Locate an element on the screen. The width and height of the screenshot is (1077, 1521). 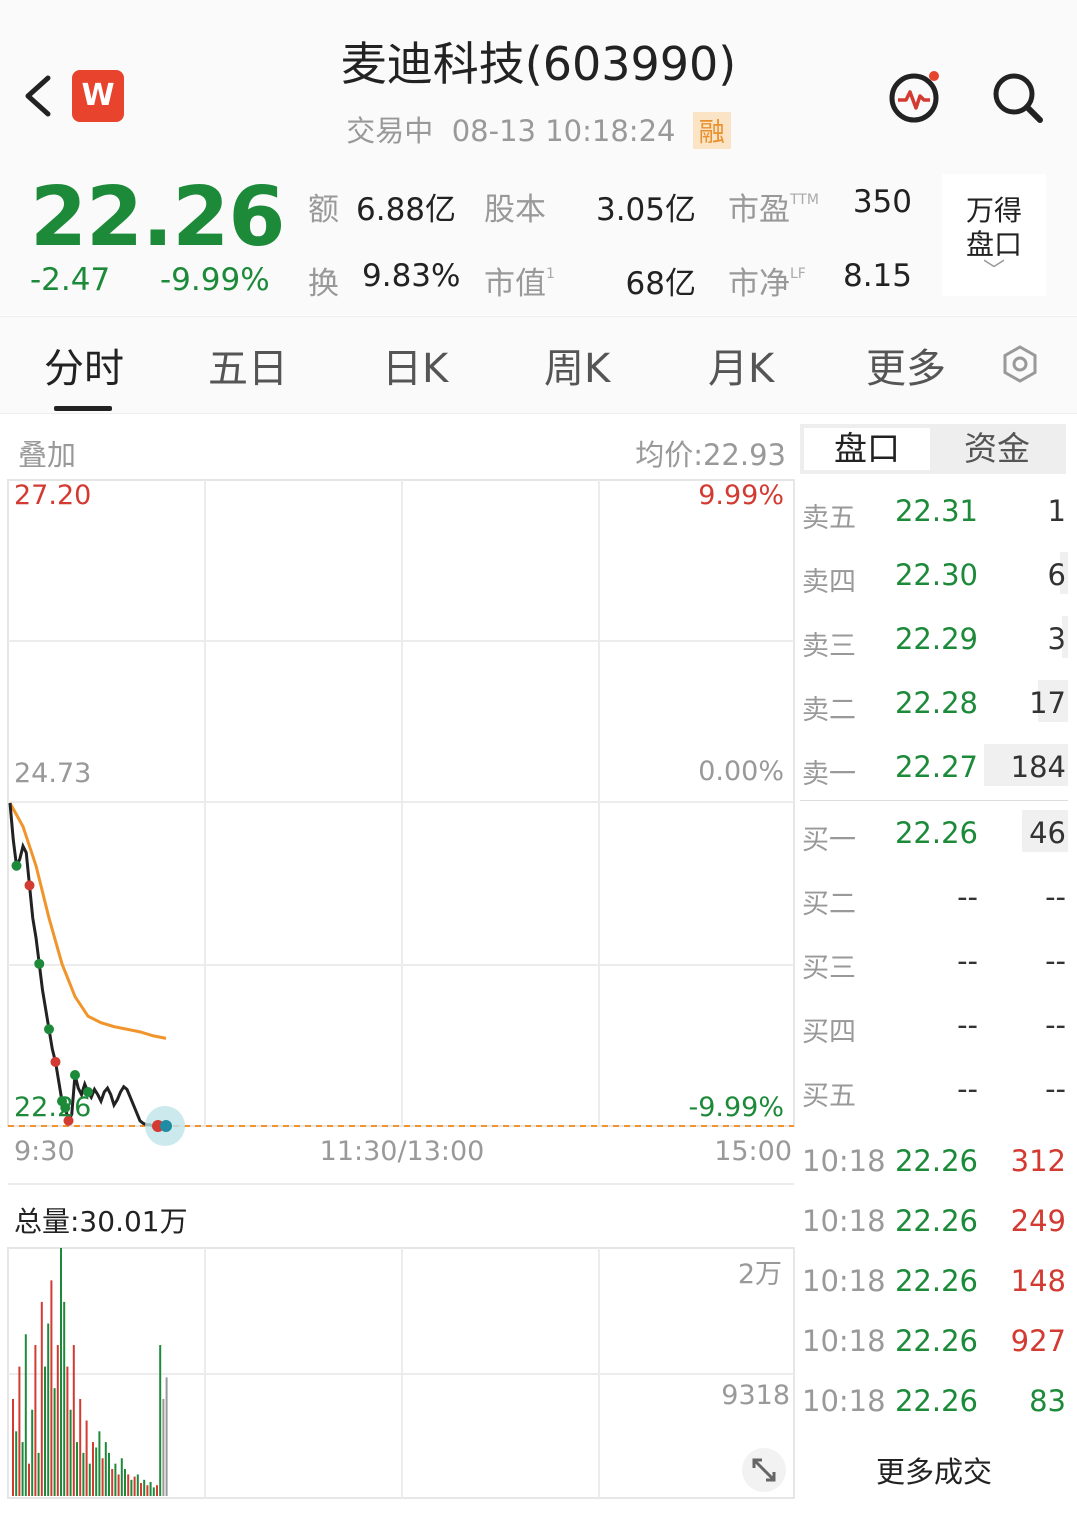
active-tab-indicator is located at coordinates (83, 408).